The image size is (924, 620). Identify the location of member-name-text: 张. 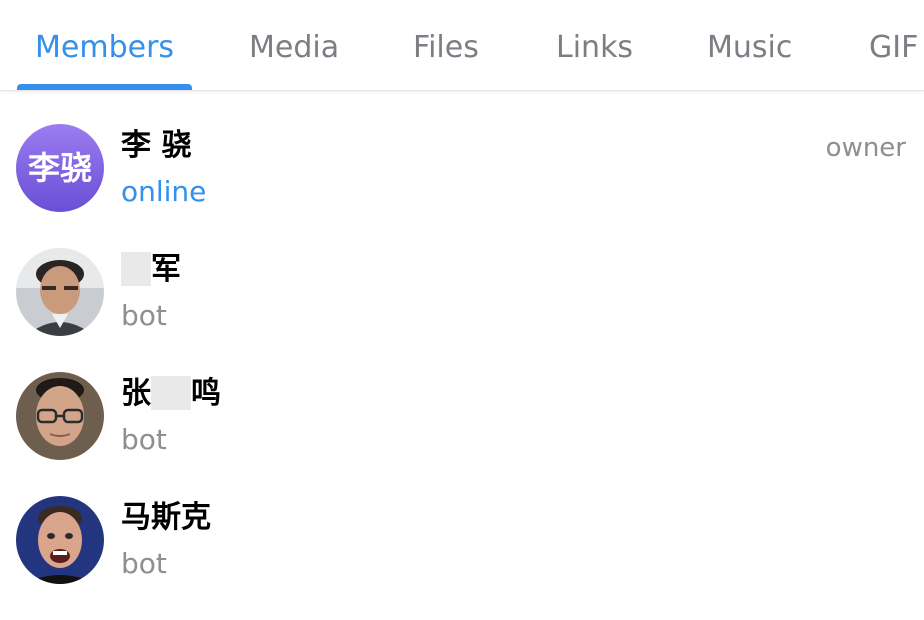
(136, 393).